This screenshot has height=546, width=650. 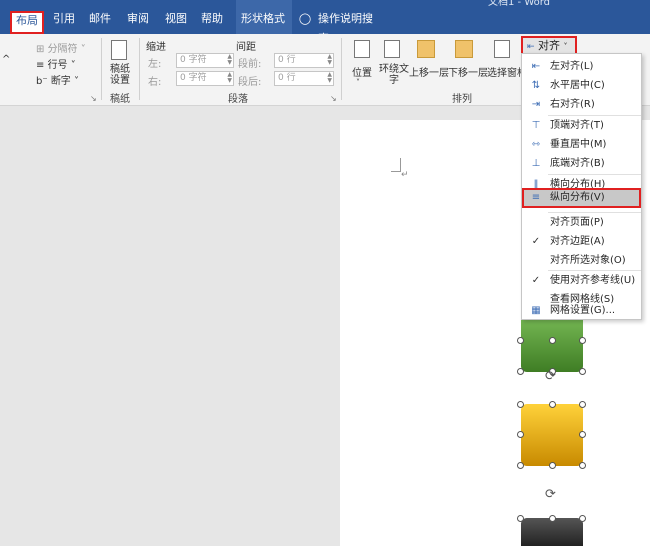 What do you see at coordinates (155, 64) in the screenshot?
I see `indent-left-label: 左:` at bounding box center [155, 64].